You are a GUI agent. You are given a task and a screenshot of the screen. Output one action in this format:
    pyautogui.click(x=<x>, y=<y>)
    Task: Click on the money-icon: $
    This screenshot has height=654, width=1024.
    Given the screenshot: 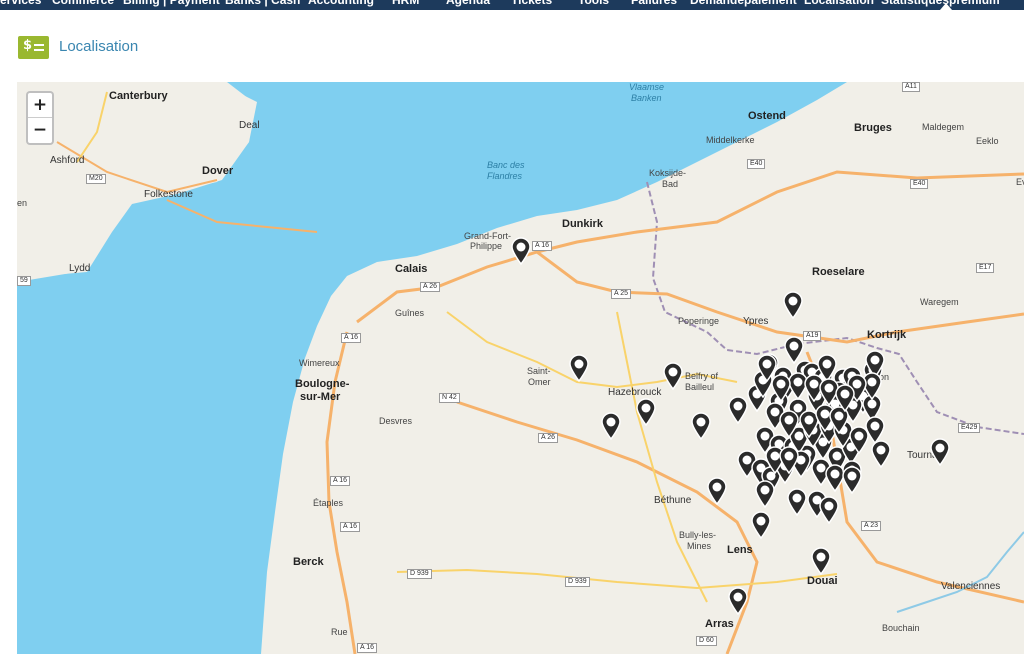 What is the action you would take?
    pyautogui.click(x=33, y=47)
    